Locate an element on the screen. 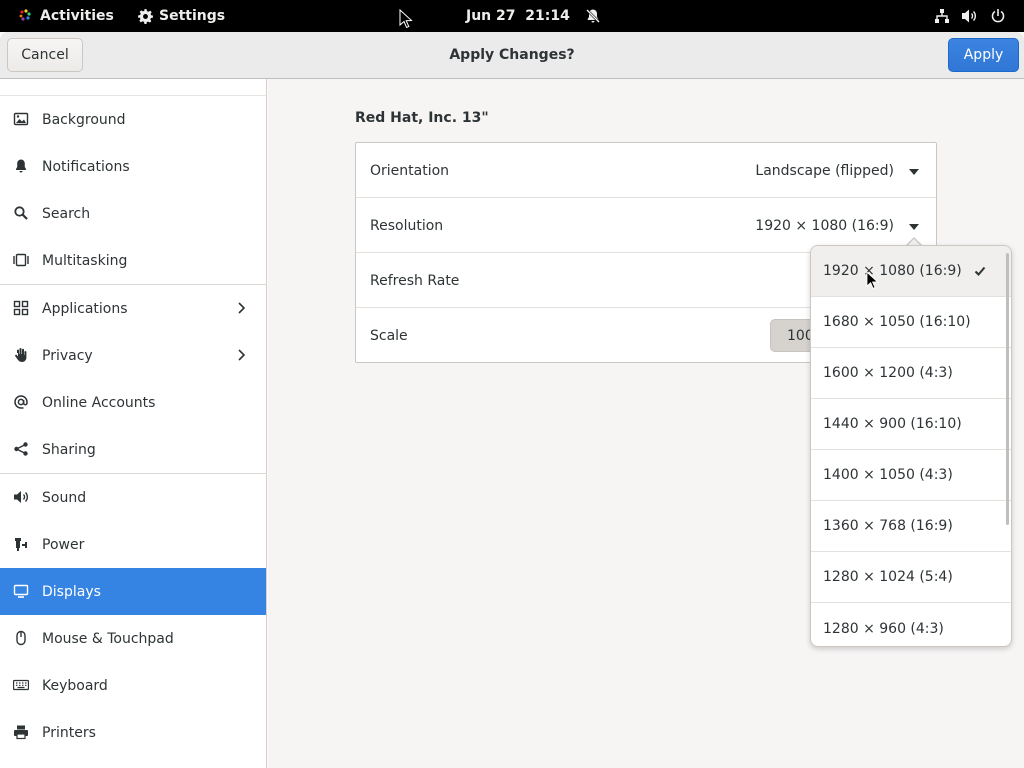 The image size is (1024, 768). sidebar-item-applications: Applications is located at coordinates (133, 308).